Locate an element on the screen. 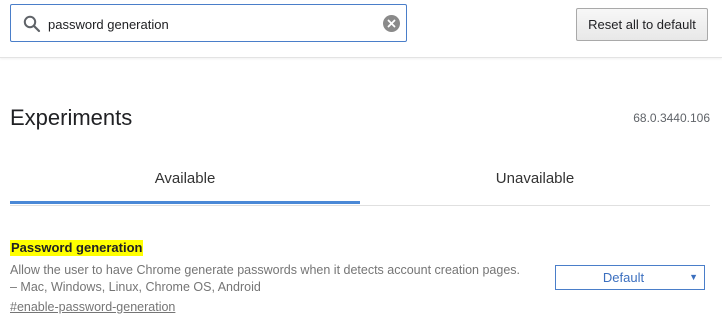 Image resolution: width=722 pixels, height=336 pixels. tab-bar: Available Unavailable is located at coordinates (360, 180).